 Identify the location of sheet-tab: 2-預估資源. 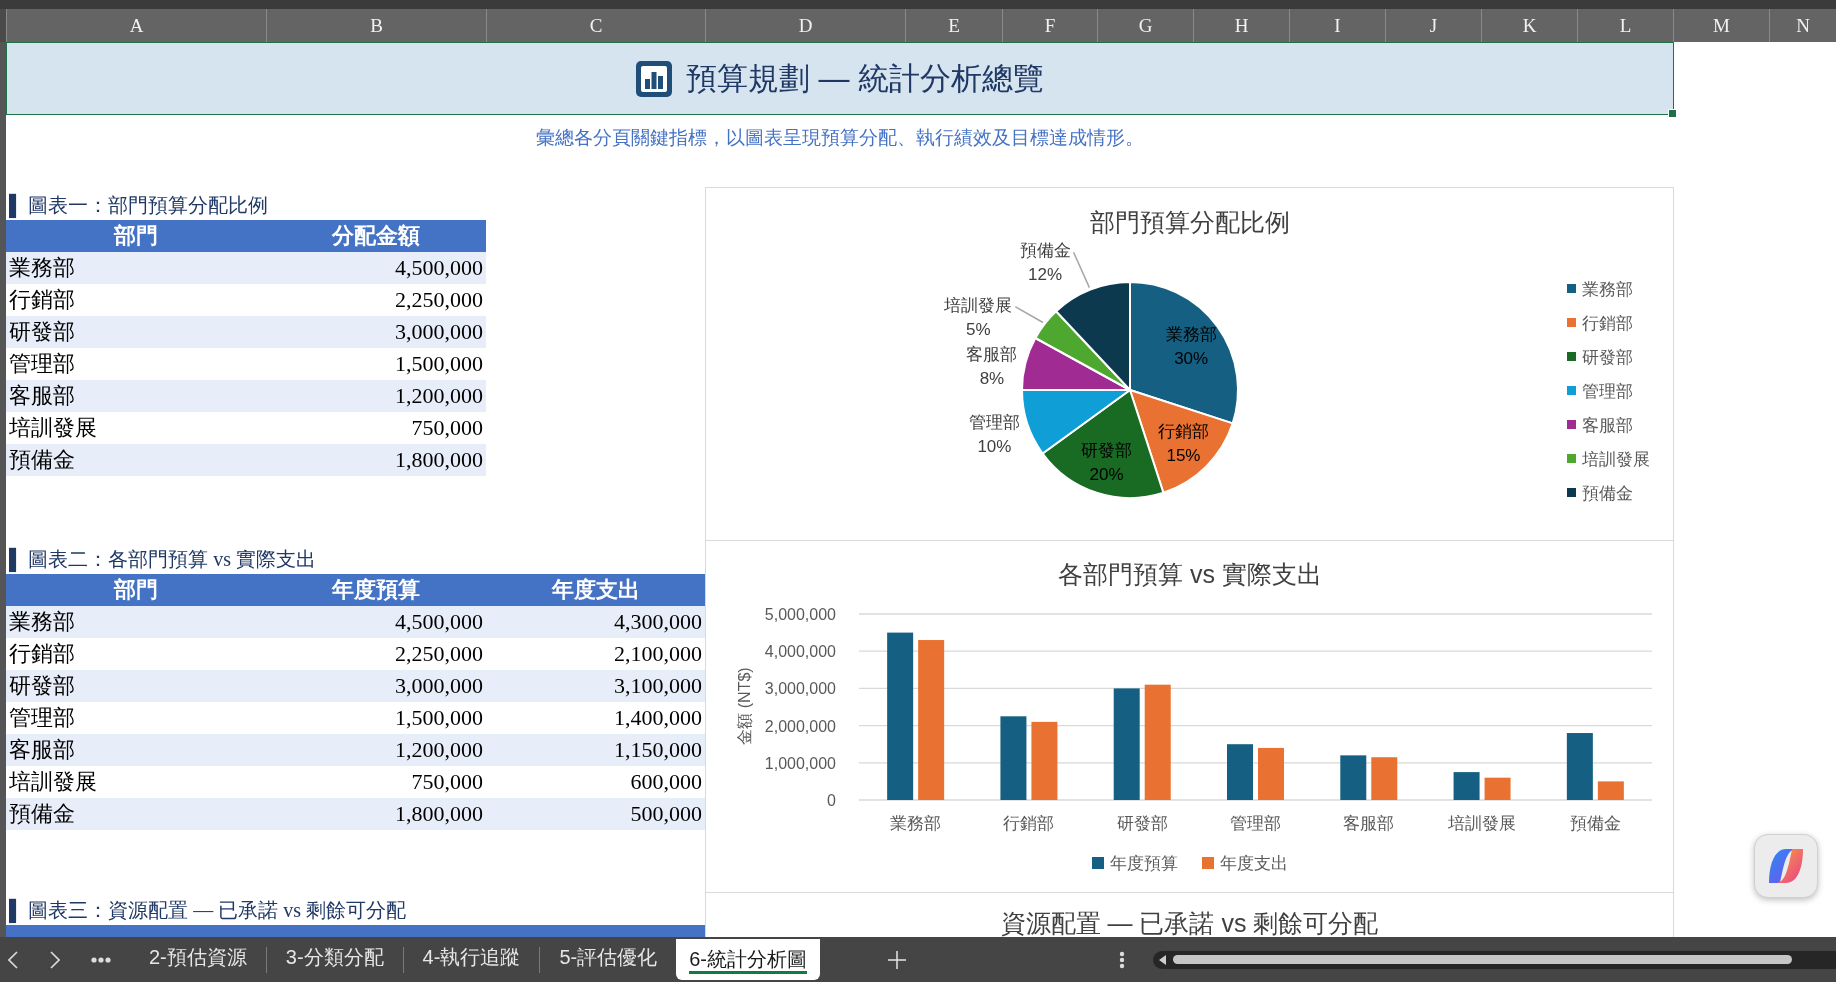
(198, 957).